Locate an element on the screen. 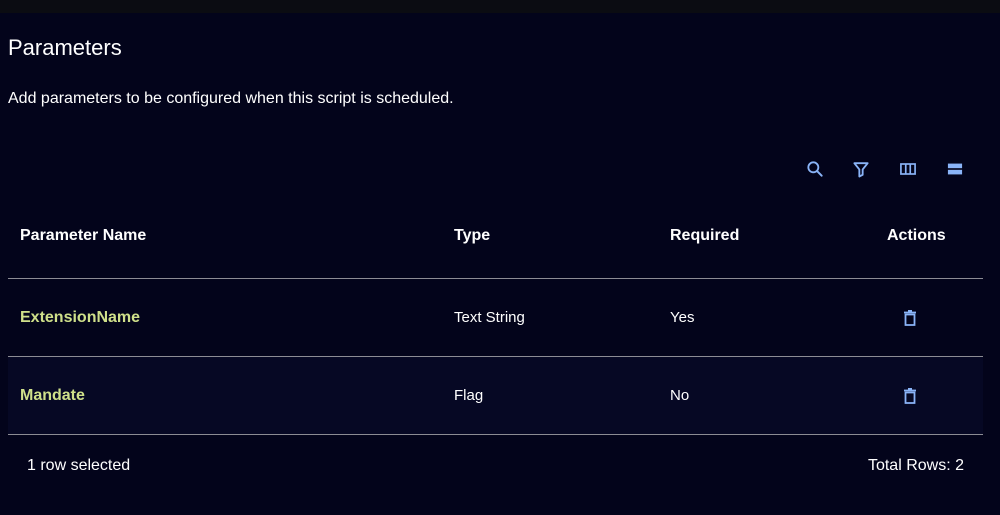  table-footer: 1 row selected Total Rows: 2 is located at coordinates (495, 466).